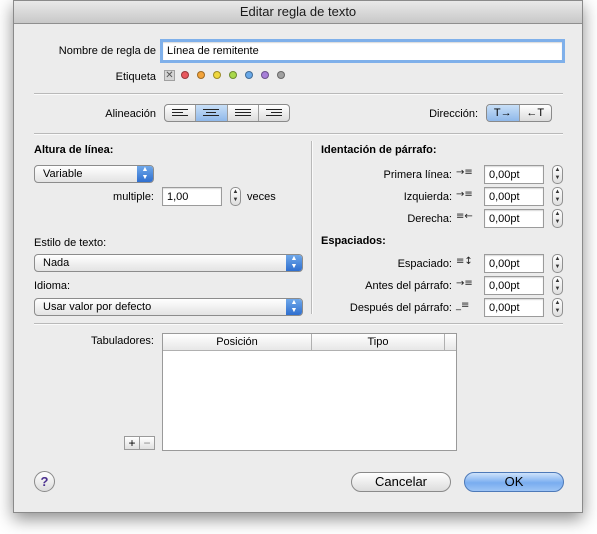  Describe the element at coordinates (514, 482) in the screenshot. I see `ok-button: OK` at that location.